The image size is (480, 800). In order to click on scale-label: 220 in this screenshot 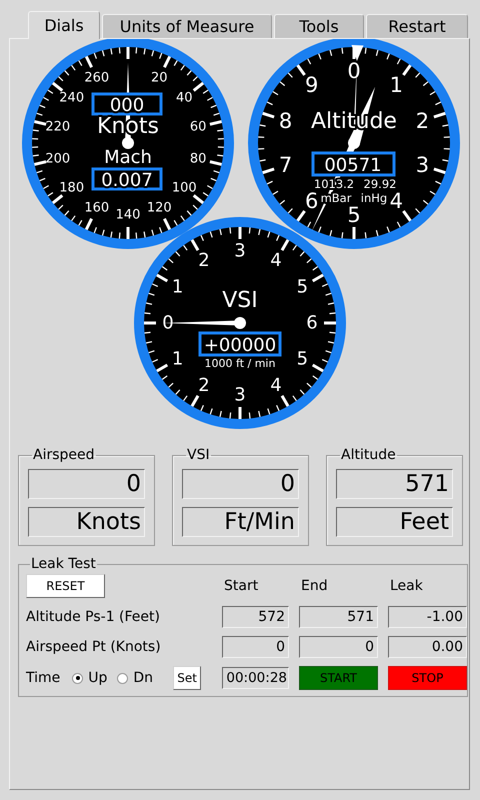, I will do `click(57, 126)`.